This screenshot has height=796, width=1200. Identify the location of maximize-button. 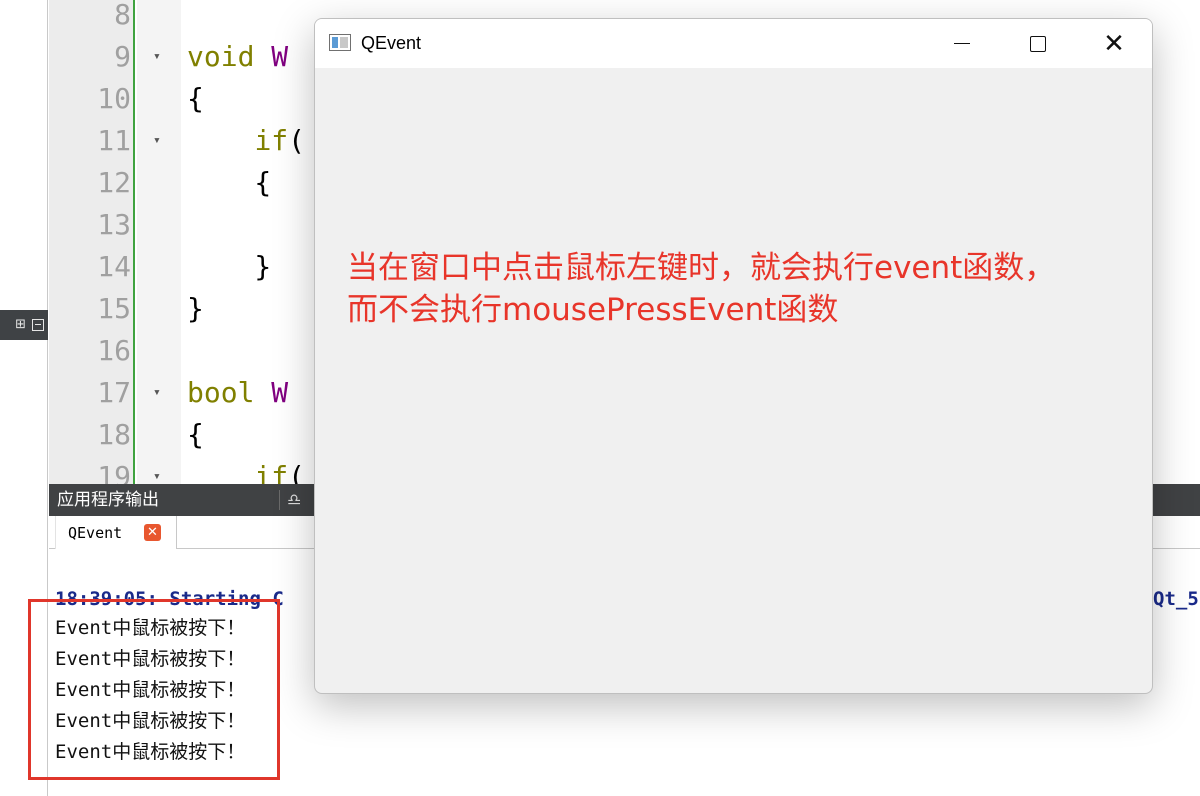
(1038, 43).